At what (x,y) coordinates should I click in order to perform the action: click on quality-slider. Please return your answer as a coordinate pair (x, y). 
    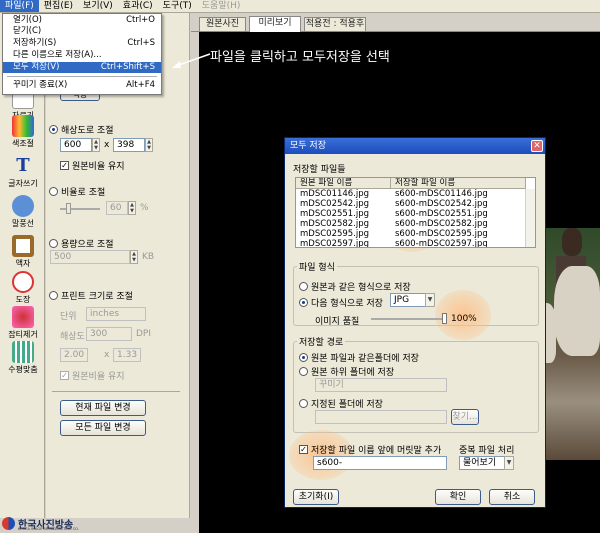
    Looking at the image, I should click on (407, 319).